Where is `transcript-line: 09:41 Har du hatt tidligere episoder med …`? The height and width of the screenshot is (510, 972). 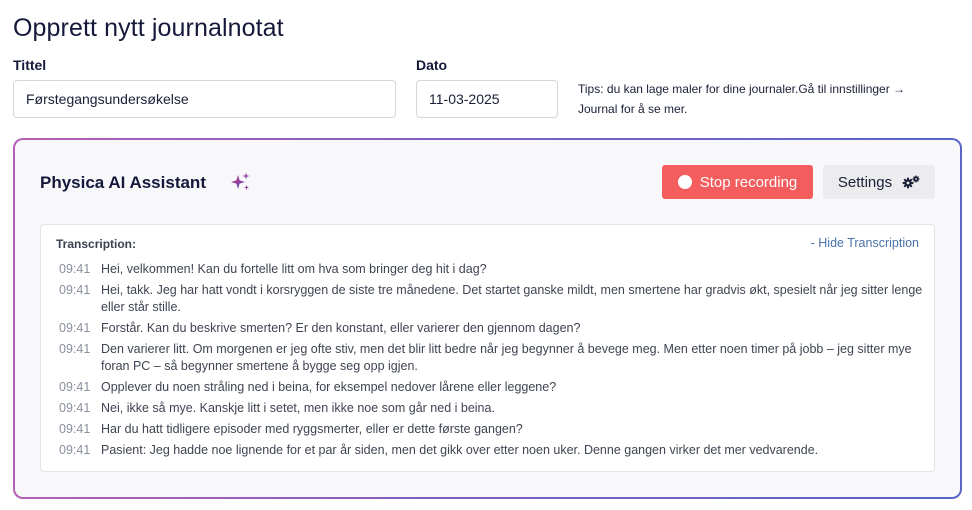
transcript-line: 09:41 Har du hatt tidligere episoder med … is located at coordinates (491, 429).